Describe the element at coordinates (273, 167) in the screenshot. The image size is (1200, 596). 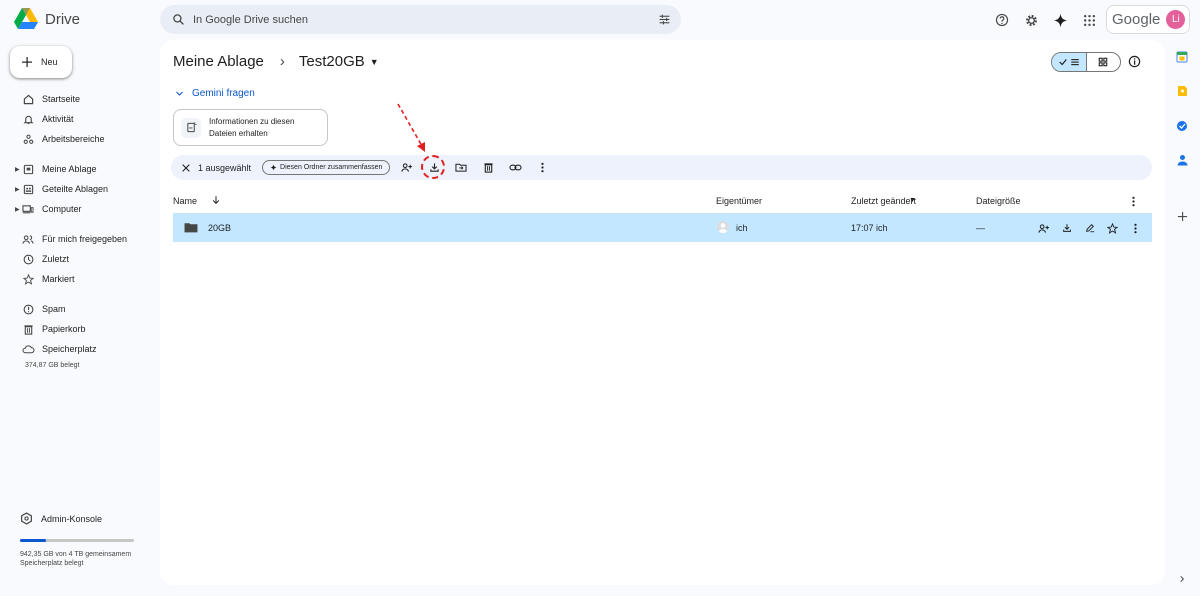
I see `sparkle-icon` at that location.